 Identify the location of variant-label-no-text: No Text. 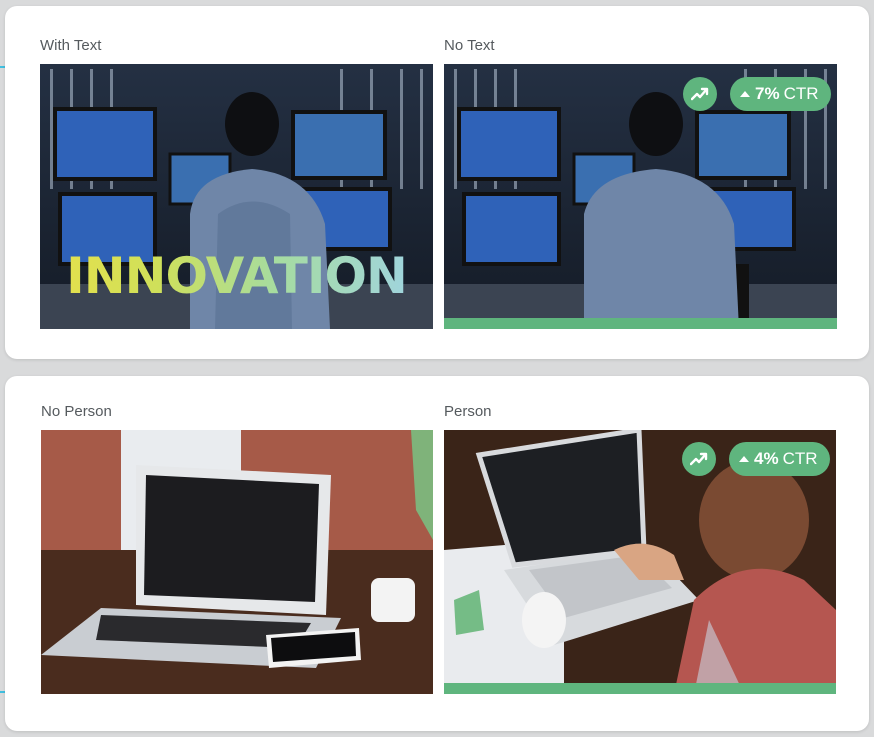
(469, 45).